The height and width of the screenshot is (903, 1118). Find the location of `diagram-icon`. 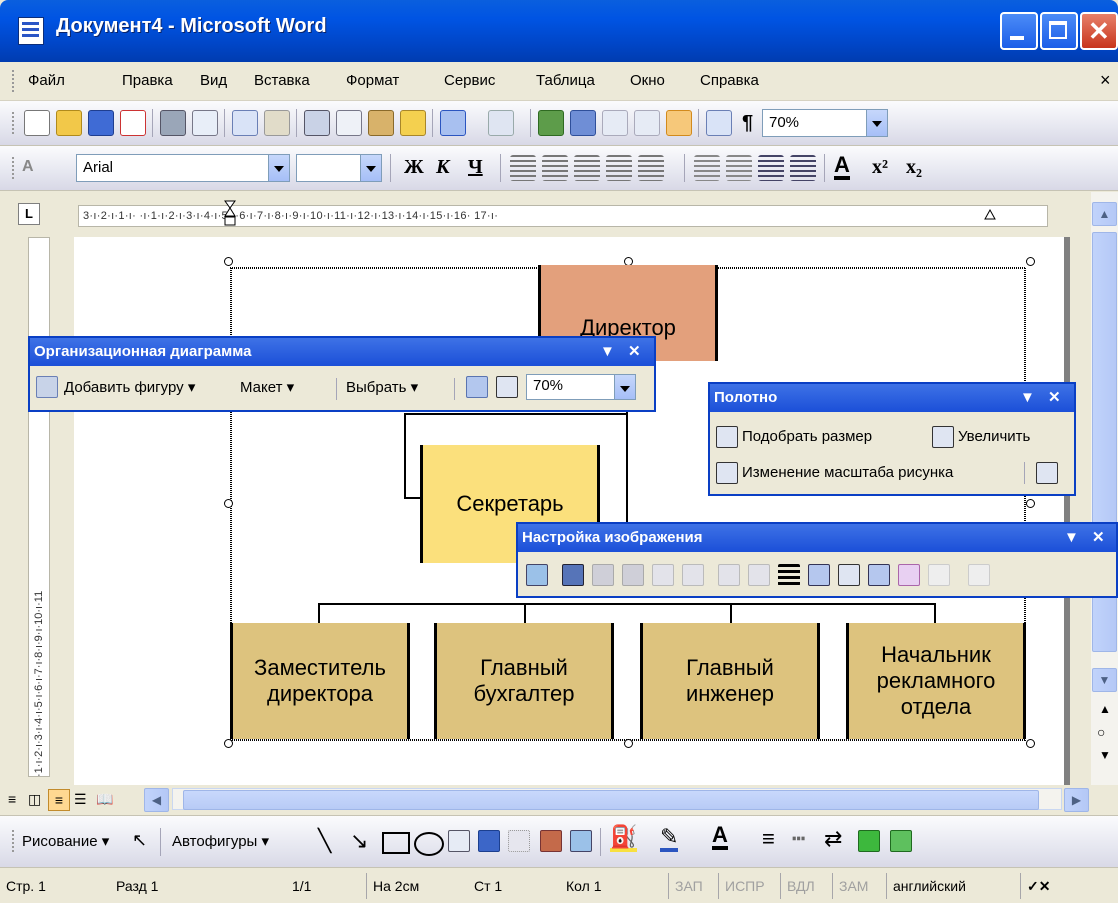

diagram-icon is located at coordinates (519, 841).